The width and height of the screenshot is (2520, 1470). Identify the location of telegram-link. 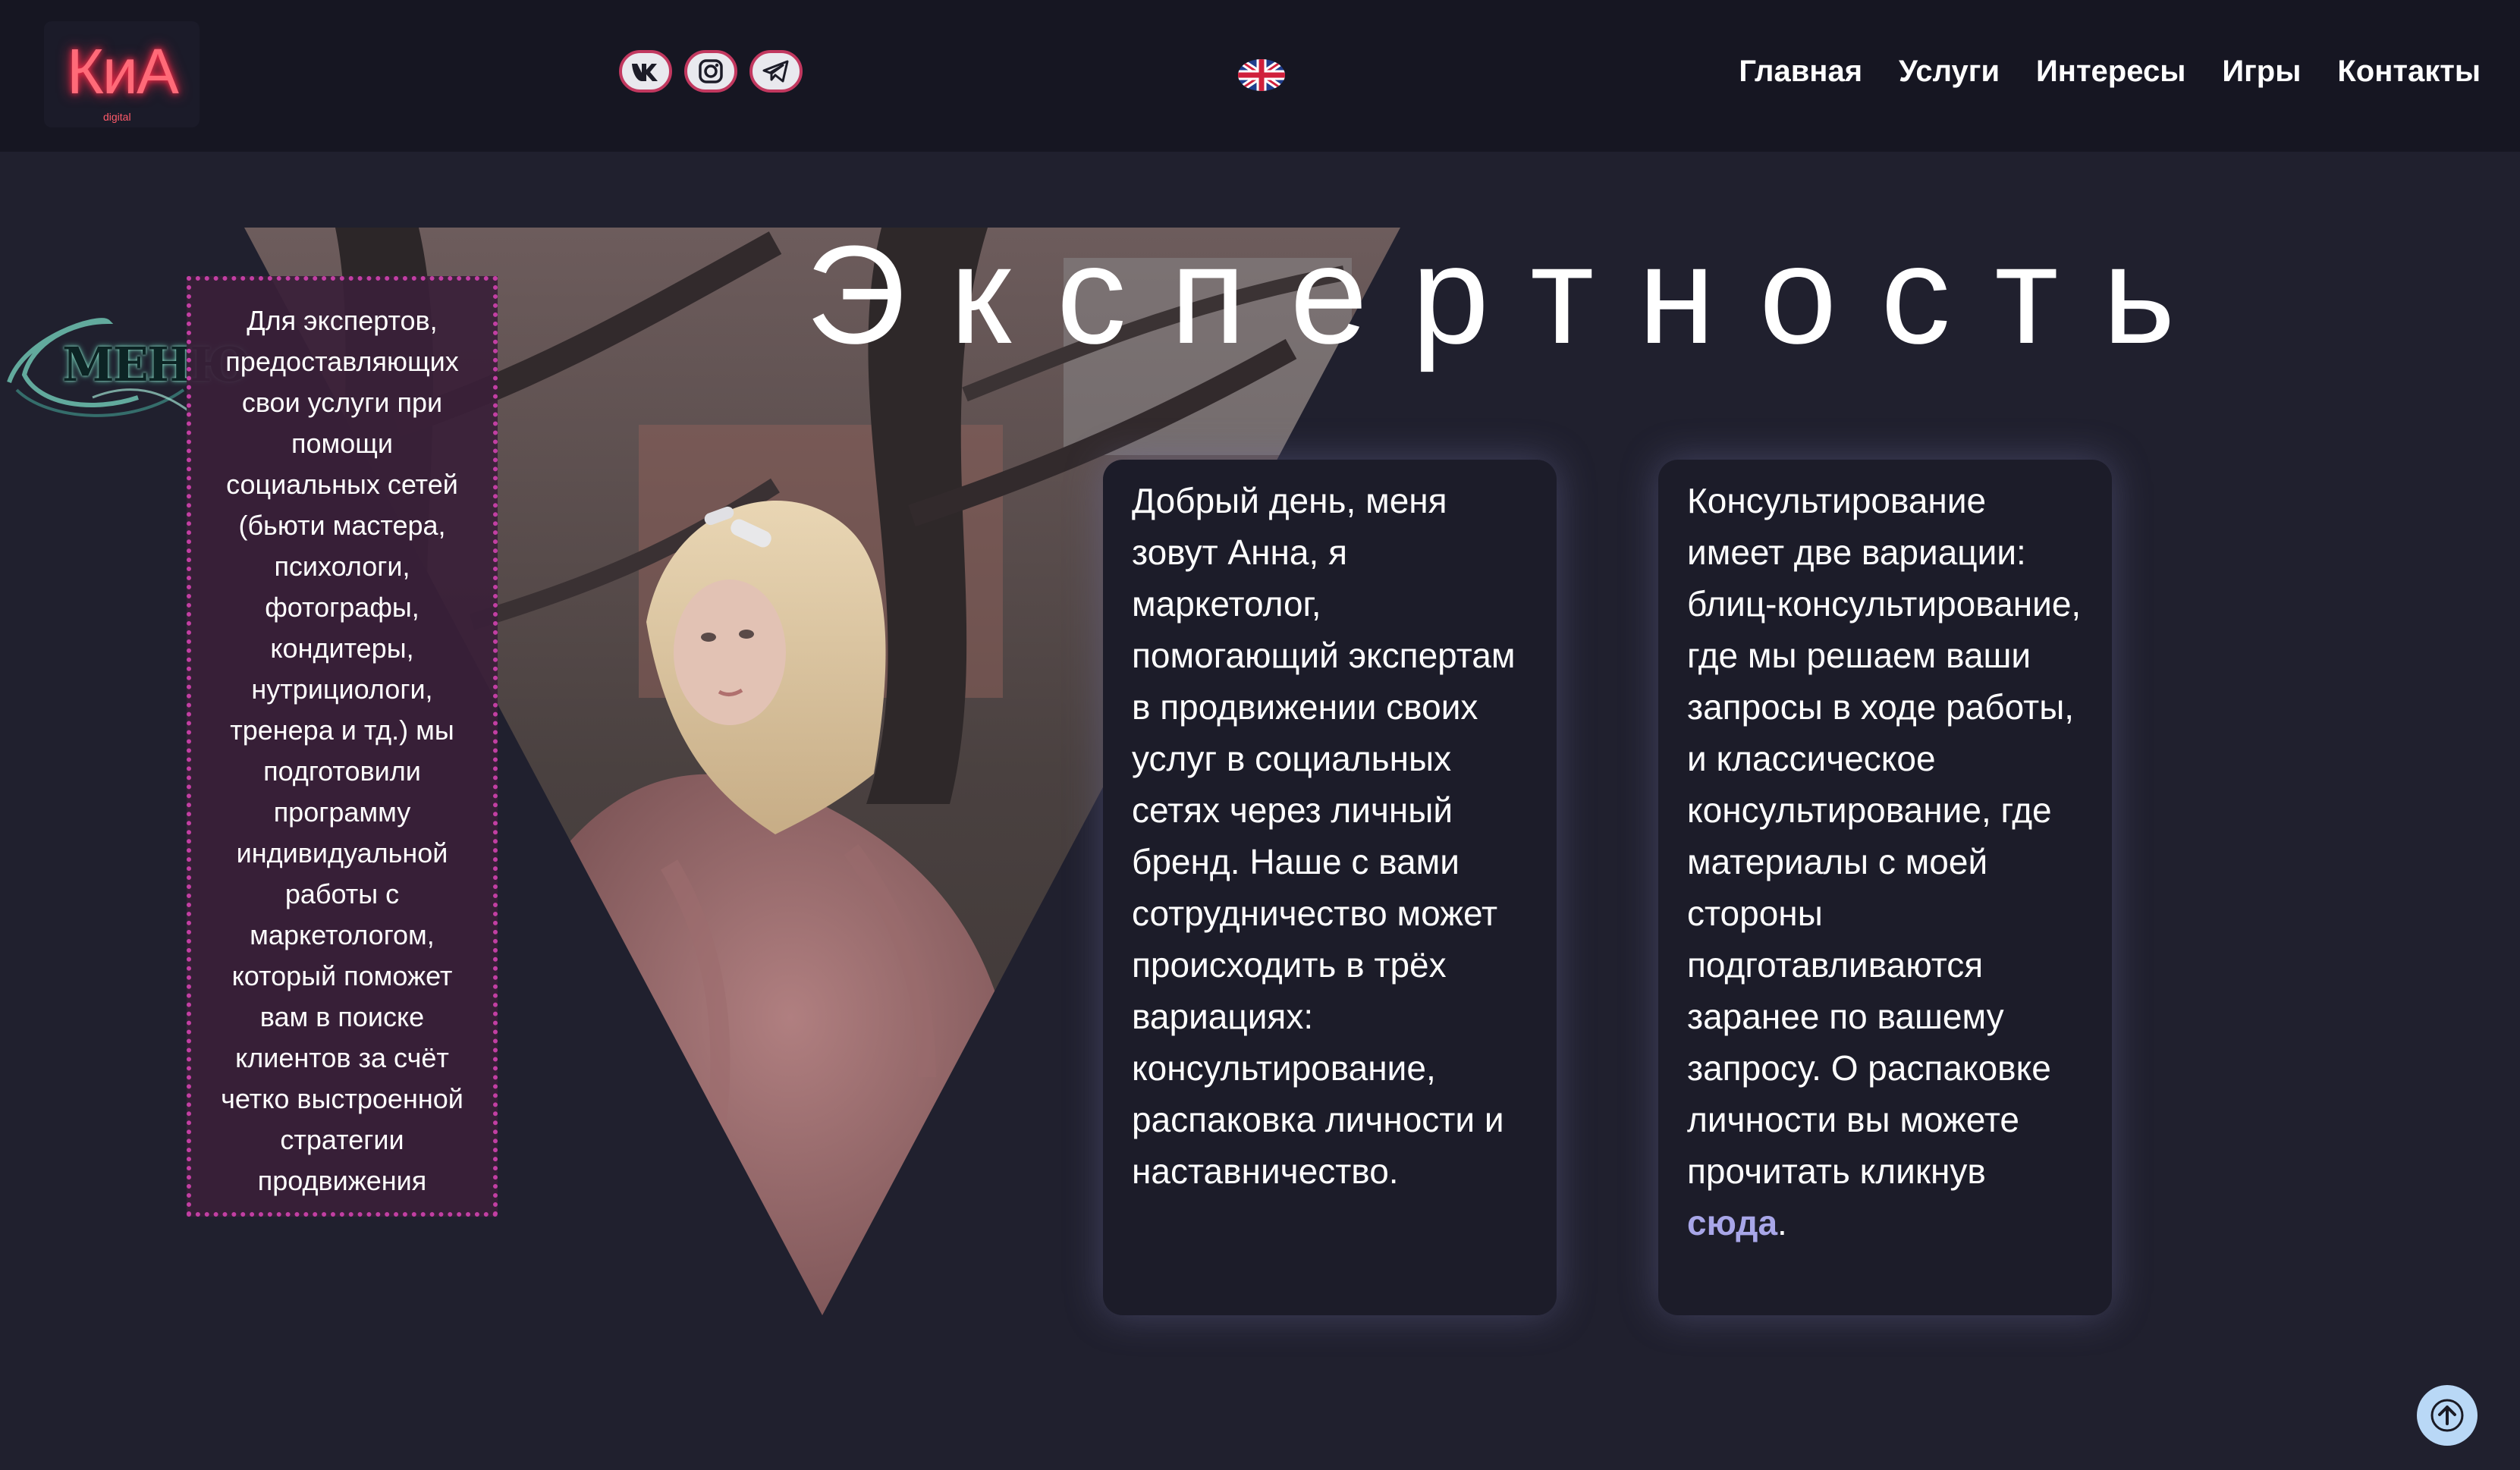
(776, 71).